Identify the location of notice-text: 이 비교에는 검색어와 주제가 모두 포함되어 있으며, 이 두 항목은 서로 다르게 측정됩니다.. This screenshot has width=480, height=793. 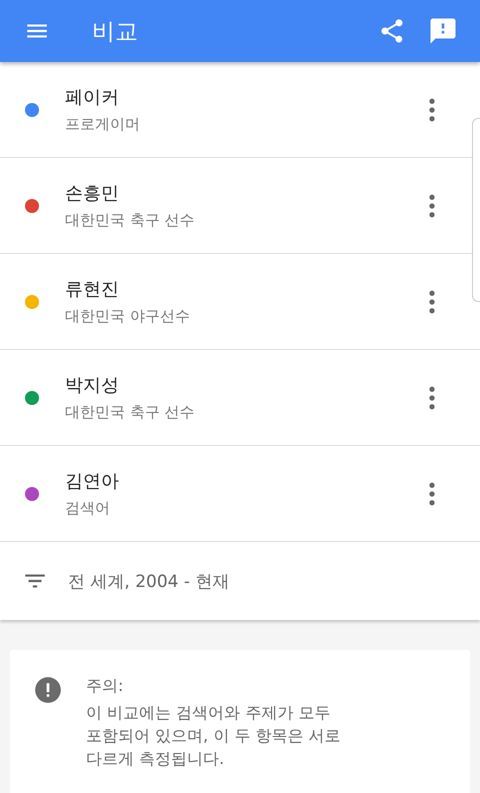
(213, 736).